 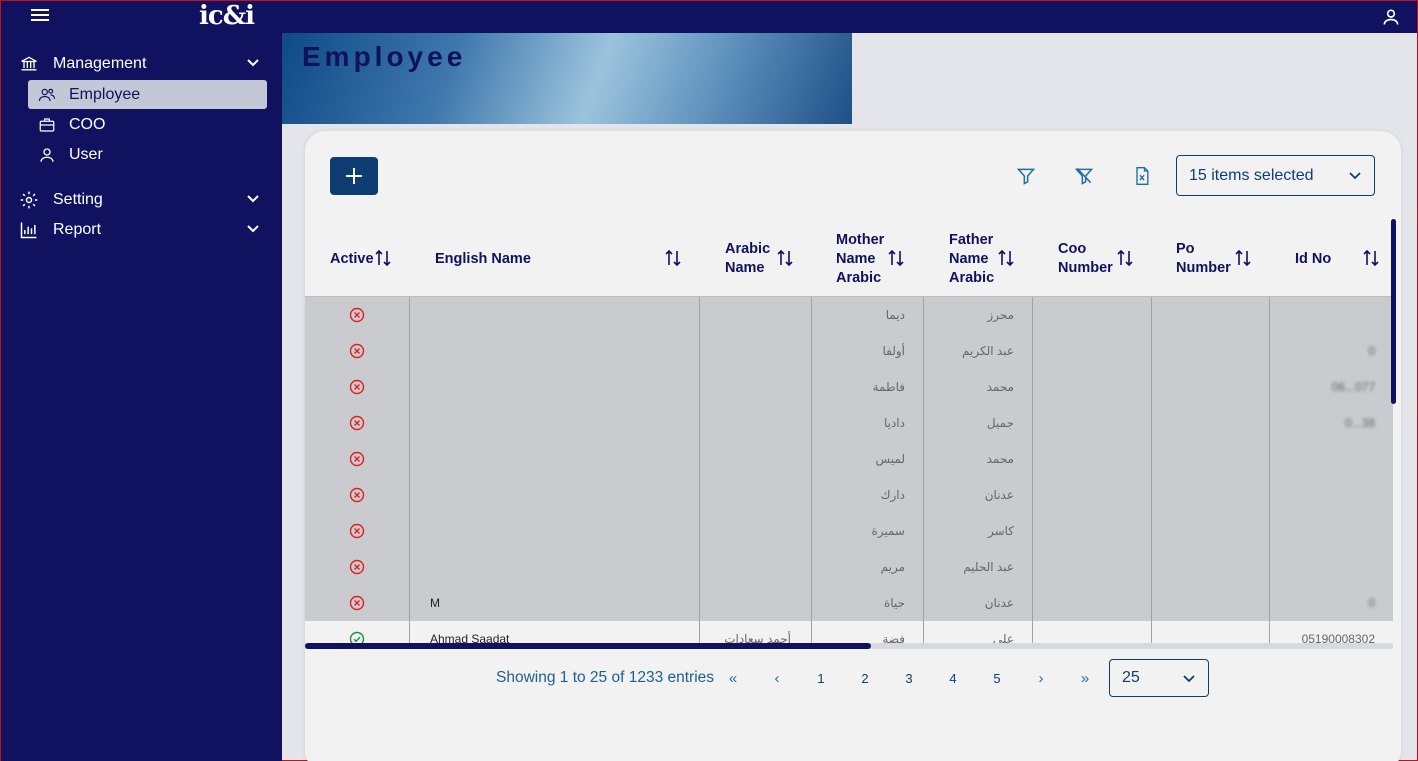 I want to click on page-2-button: 2, so click(x=865, y=678).